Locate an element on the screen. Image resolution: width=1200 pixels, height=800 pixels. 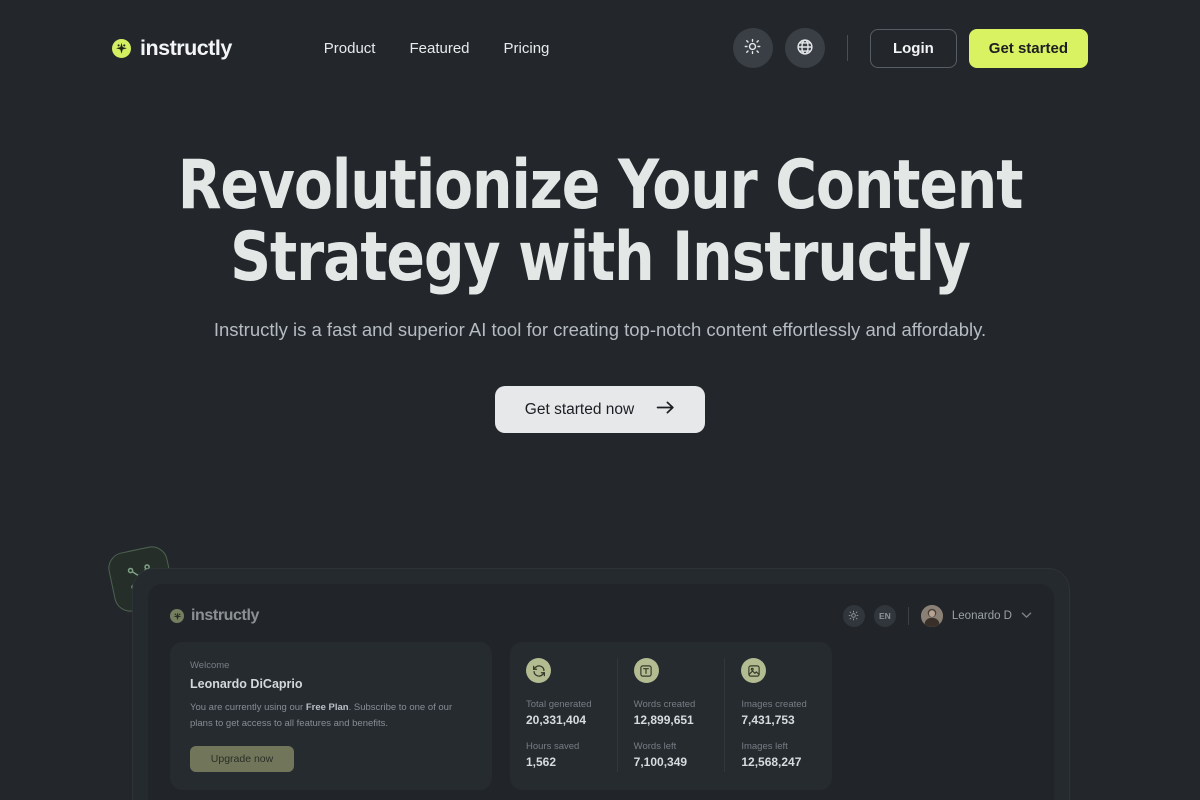
stat-label: Words created is located at coordinates (664, 704).